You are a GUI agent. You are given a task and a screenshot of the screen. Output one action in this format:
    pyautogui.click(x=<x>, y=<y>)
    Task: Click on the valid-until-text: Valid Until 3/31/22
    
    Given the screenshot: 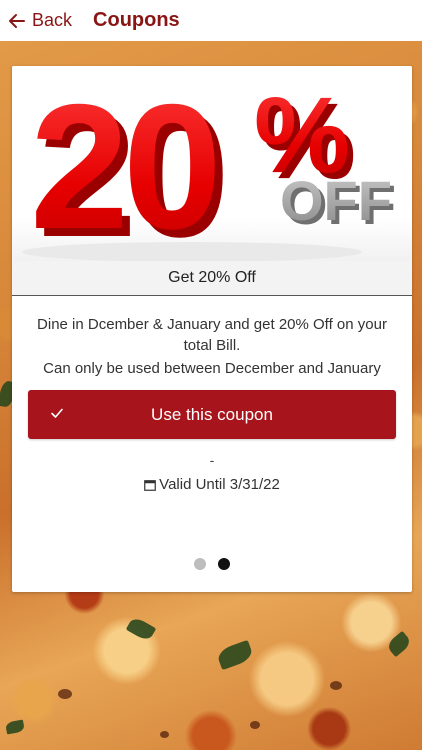 What is the action you would take?
    pyautogui.click(x=219, y=484)
    